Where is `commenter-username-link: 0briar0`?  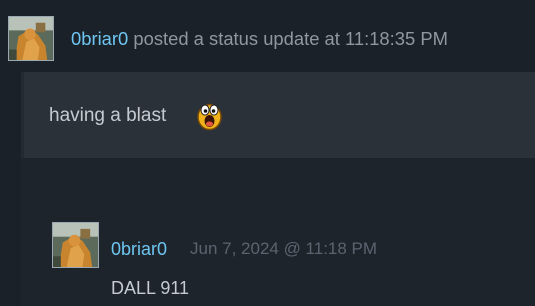 commenter-username-link: 0briar0 is located at coordinates (139, 249).